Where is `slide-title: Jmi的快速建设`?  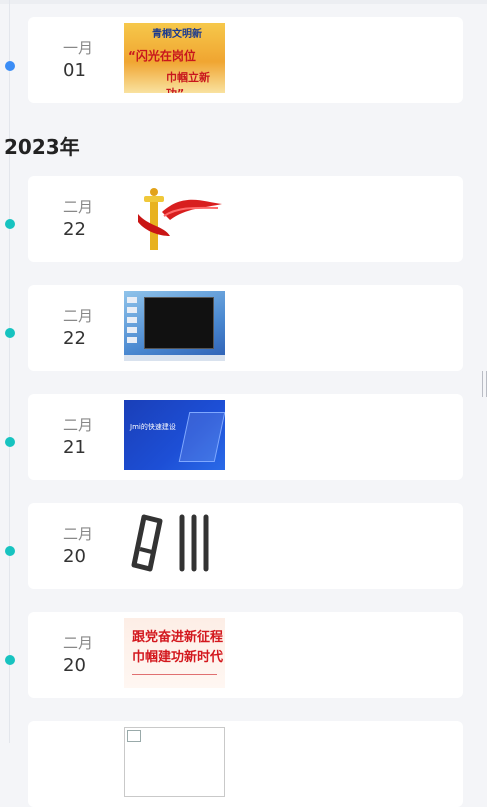
slide-title: Jmi的快速建设 is located at coordinates (153, 427).